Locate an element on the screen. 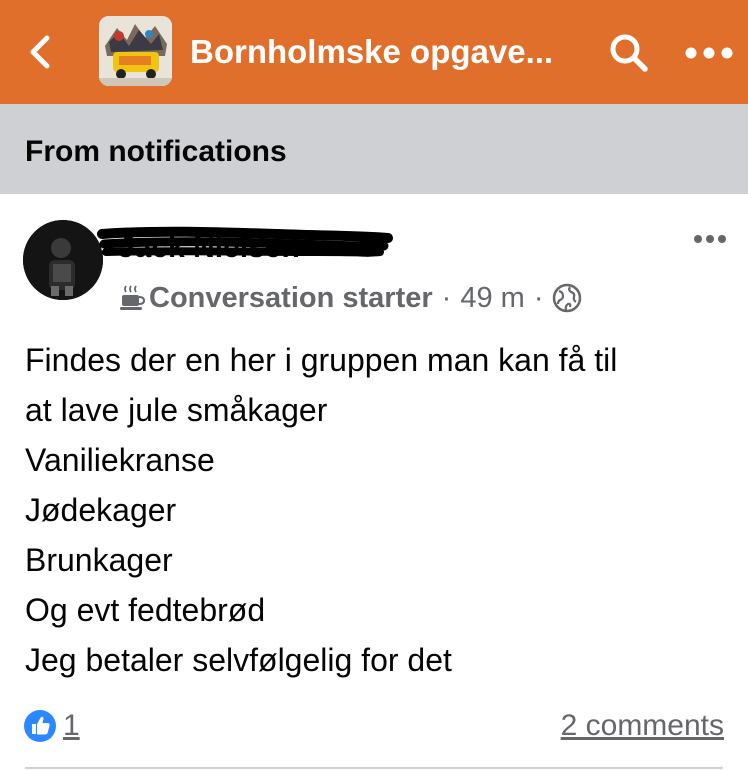  author-avatar is located at coordinates (63, 260).